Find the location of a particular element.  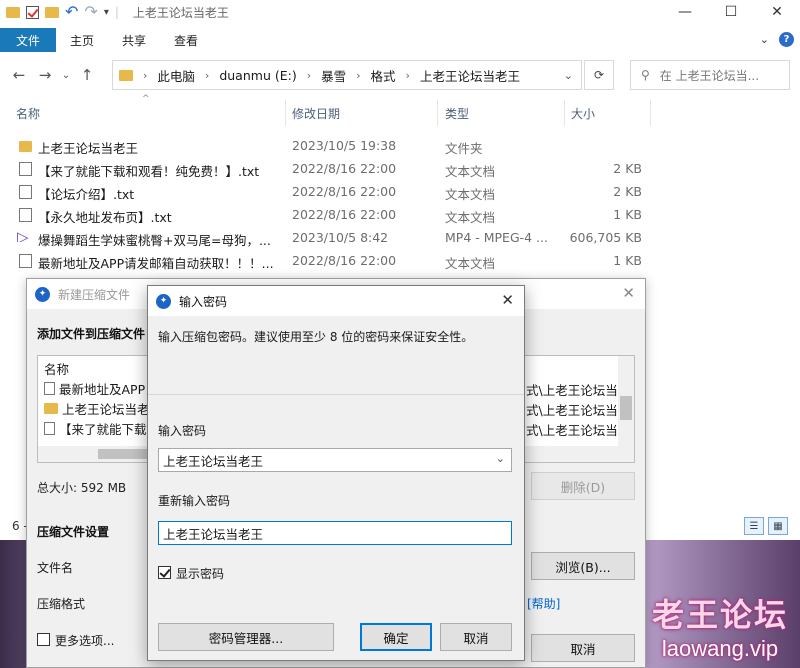

divider is located at coordinates (336, 394).